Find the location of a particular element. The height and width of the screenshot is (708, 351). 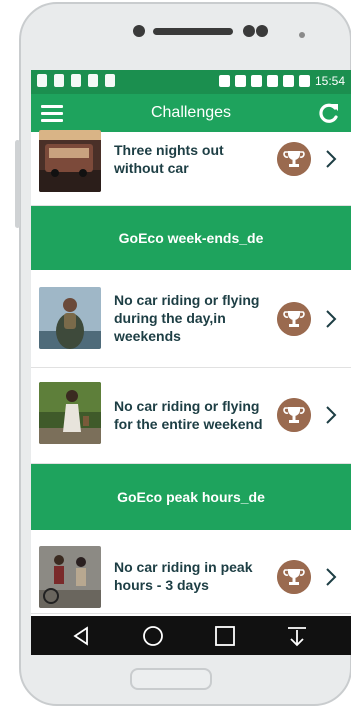

signal-icon is located at coordinates (288, 81).